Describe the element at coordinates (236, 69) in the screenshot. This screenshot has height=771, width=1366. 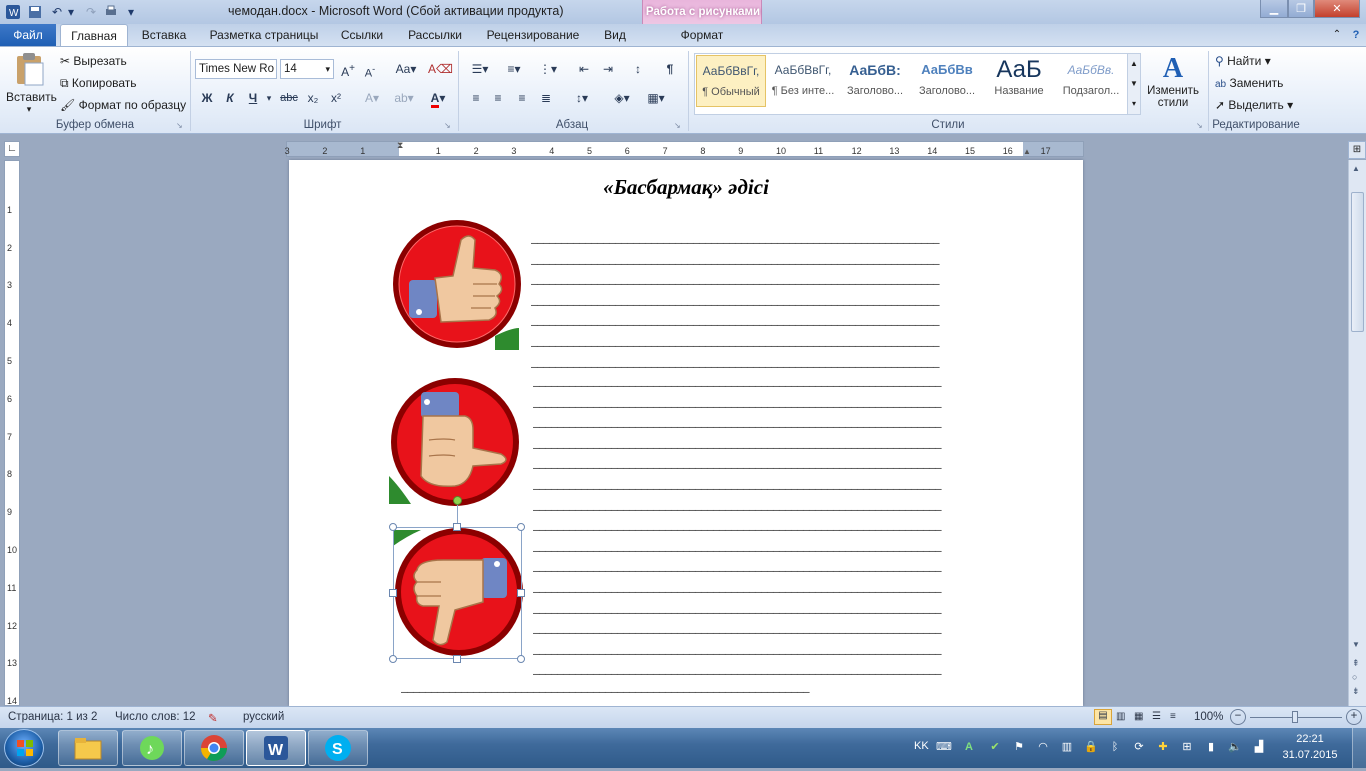
I see `font-family-combo: Times New Ro` at that location.